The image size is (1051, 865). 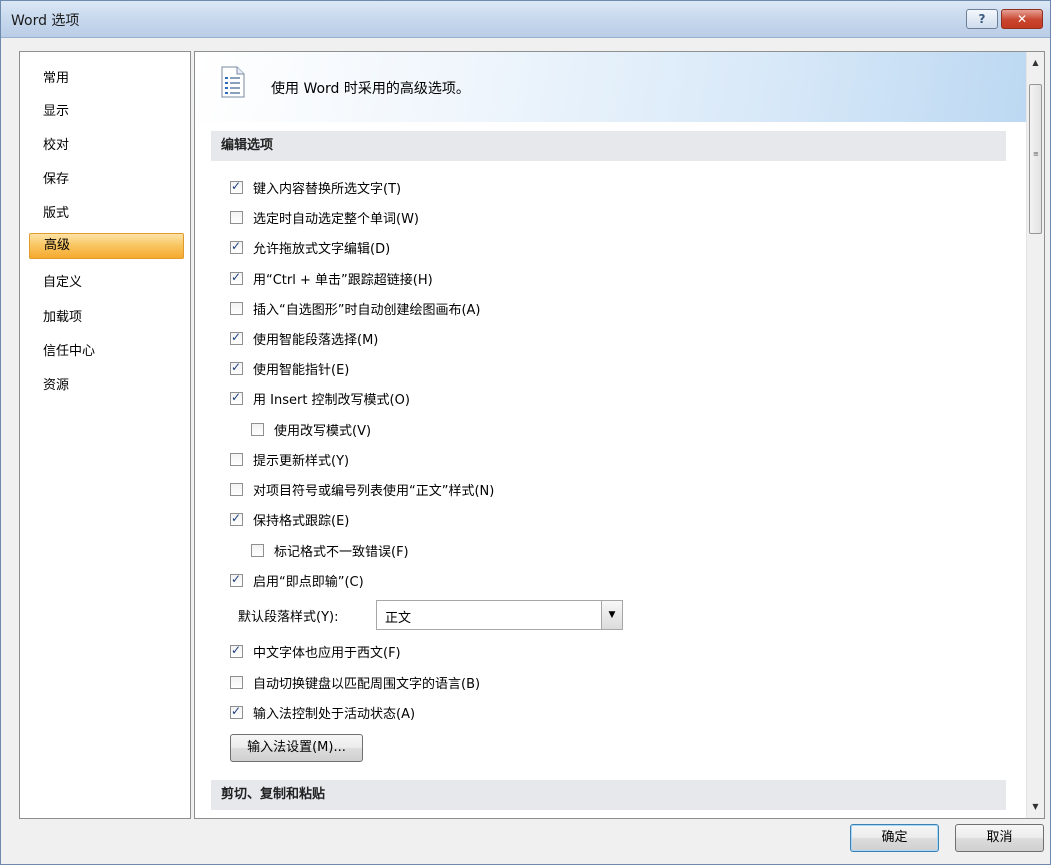 I want to click on nav-item-customize: 自定义, so click(x=106, y=283).